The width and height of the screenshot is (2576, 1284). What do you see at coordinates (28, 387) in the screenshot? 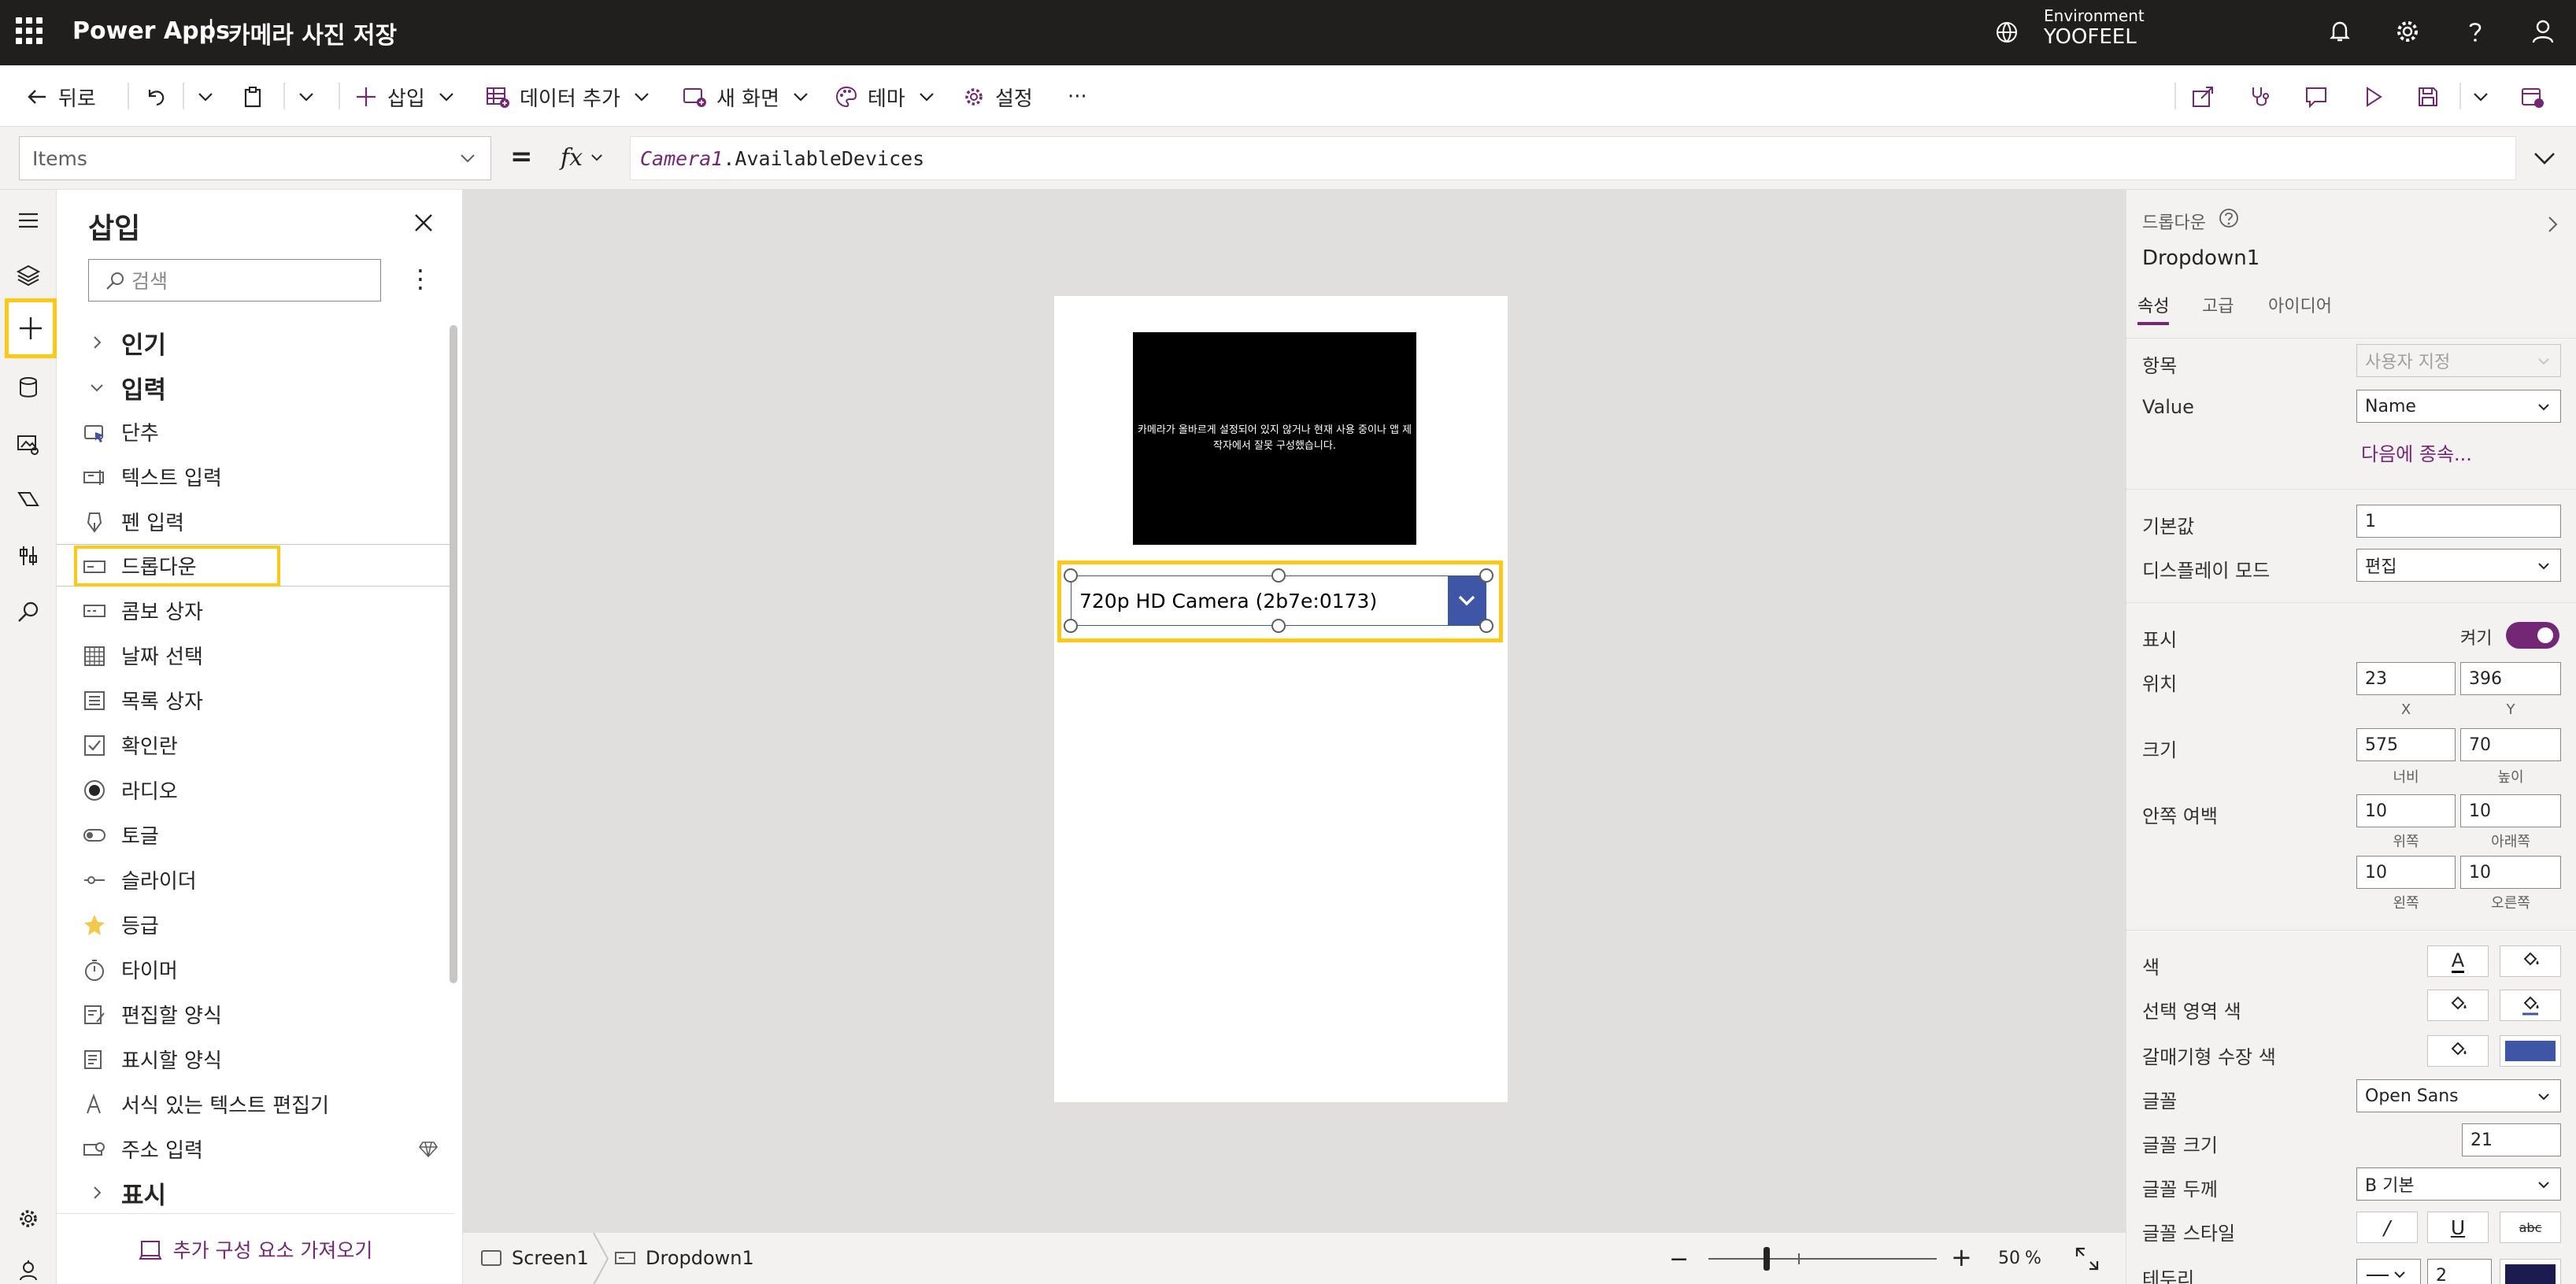
I see `data-button` at bounding box center [28, 387].